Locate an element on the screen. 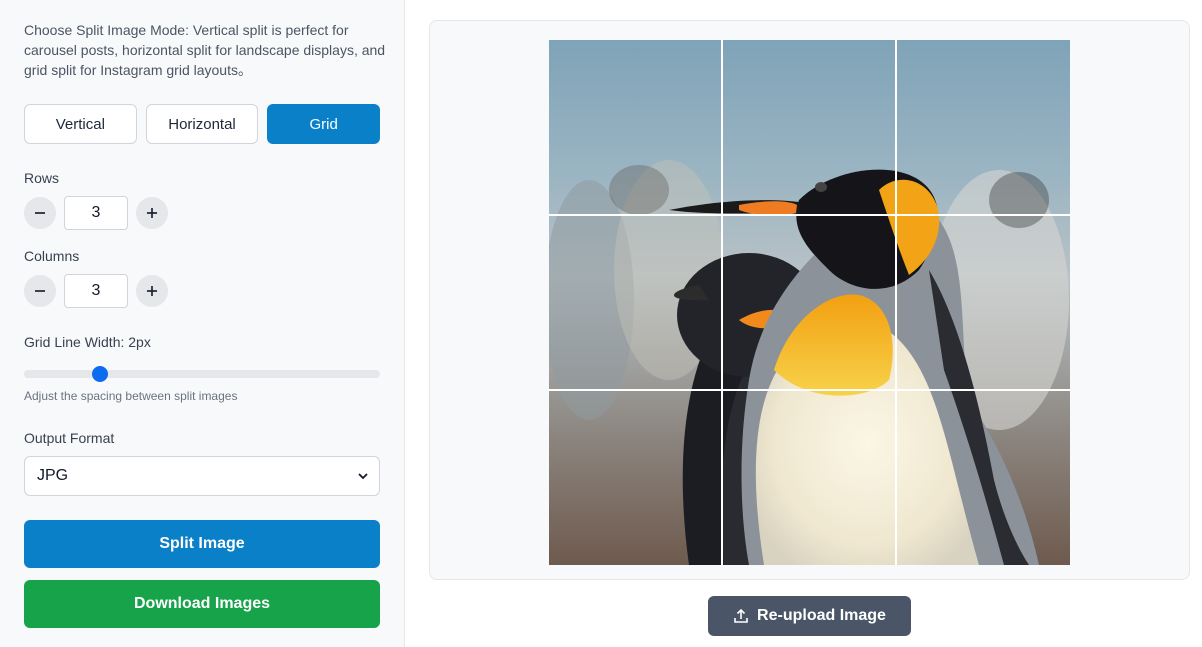 The width and height of the screenshot is (1202, 647). upload-icon is located at coordinates (741, 615).